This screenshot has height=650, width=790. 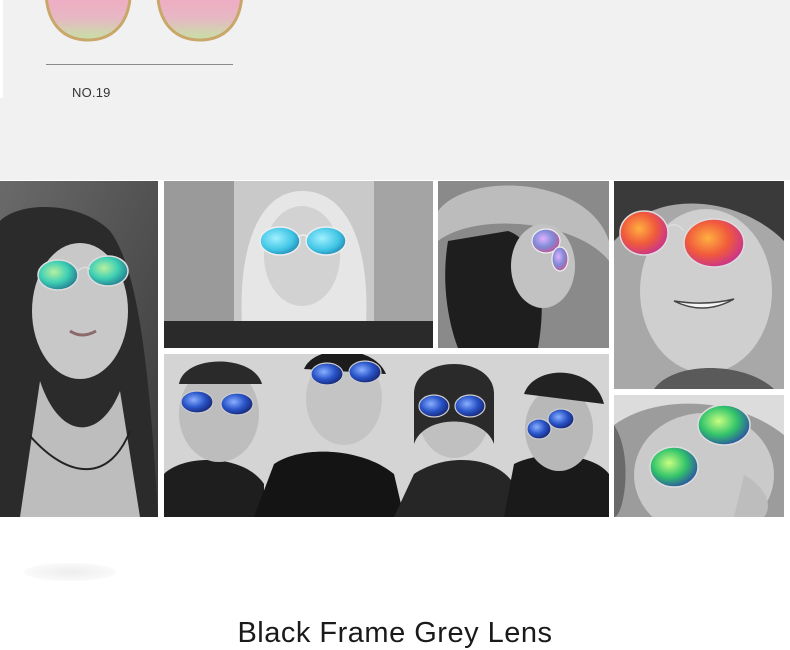 I want to click on aviator-sunglasses-image, so click(x=144, y=21).